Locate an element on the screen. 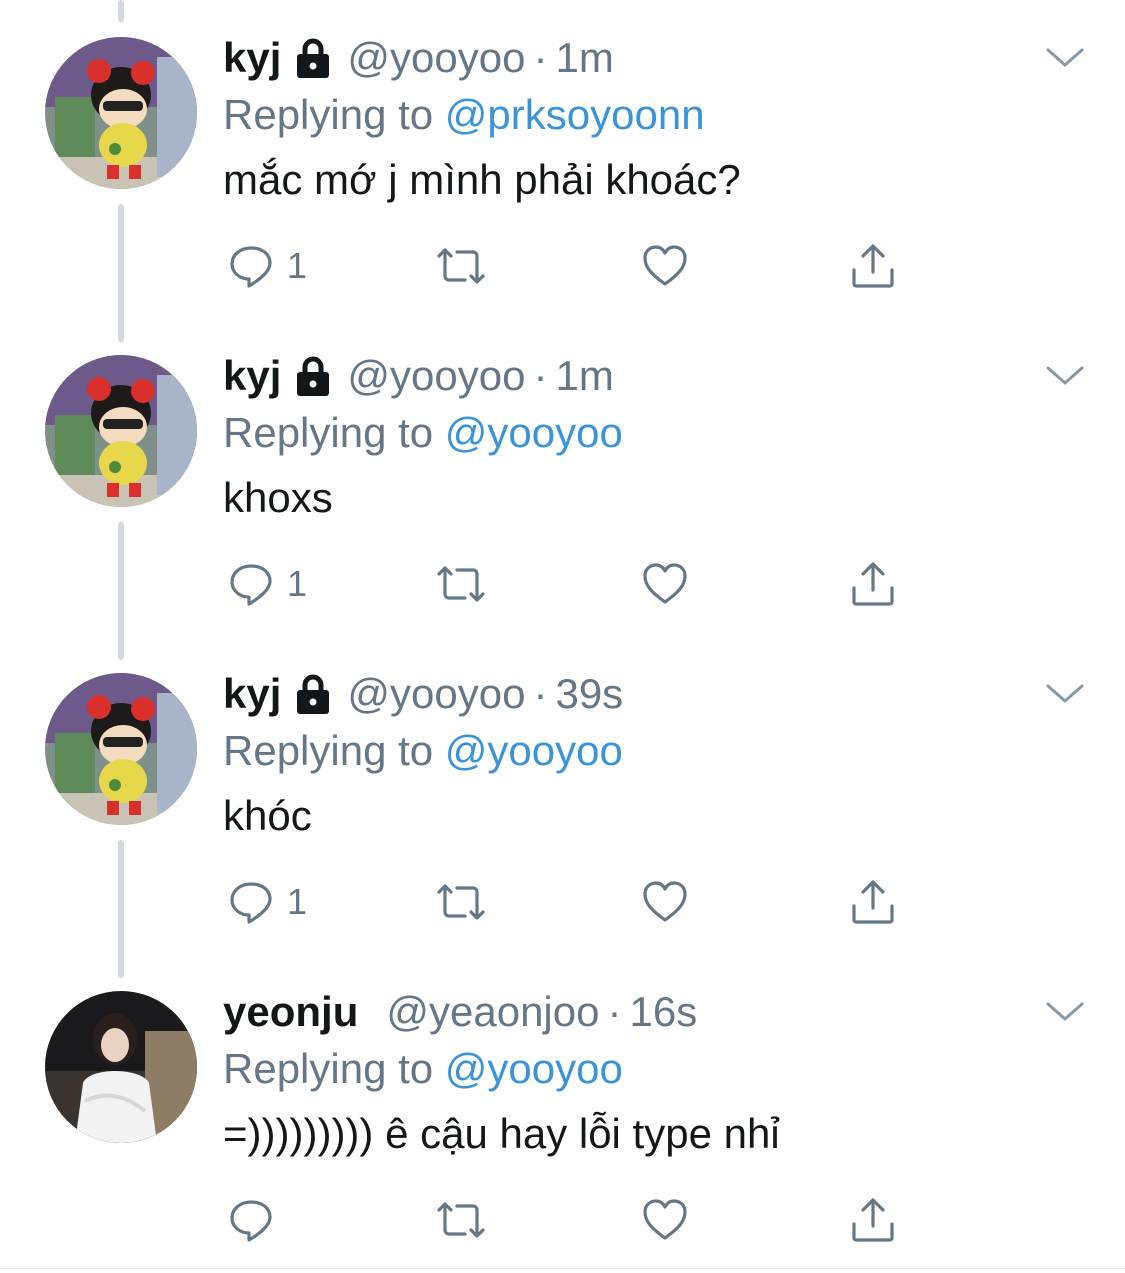 This screenshot has width=1125, height=1273. timestamp: 39s is located at coordinates (589, 694).